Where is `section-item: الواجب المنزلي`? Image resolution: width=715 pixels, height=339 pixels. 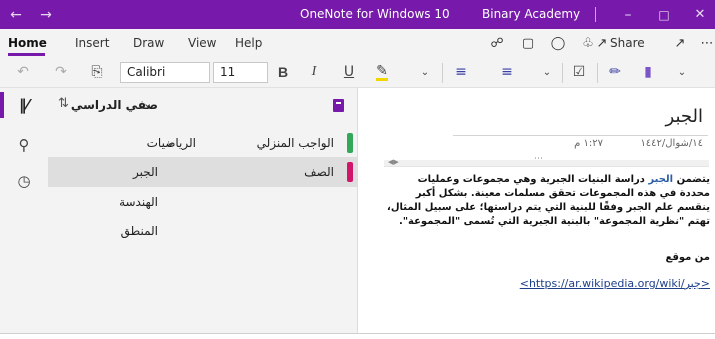
section-item: الواجب المنزلي is located at coordinates (283, 143).